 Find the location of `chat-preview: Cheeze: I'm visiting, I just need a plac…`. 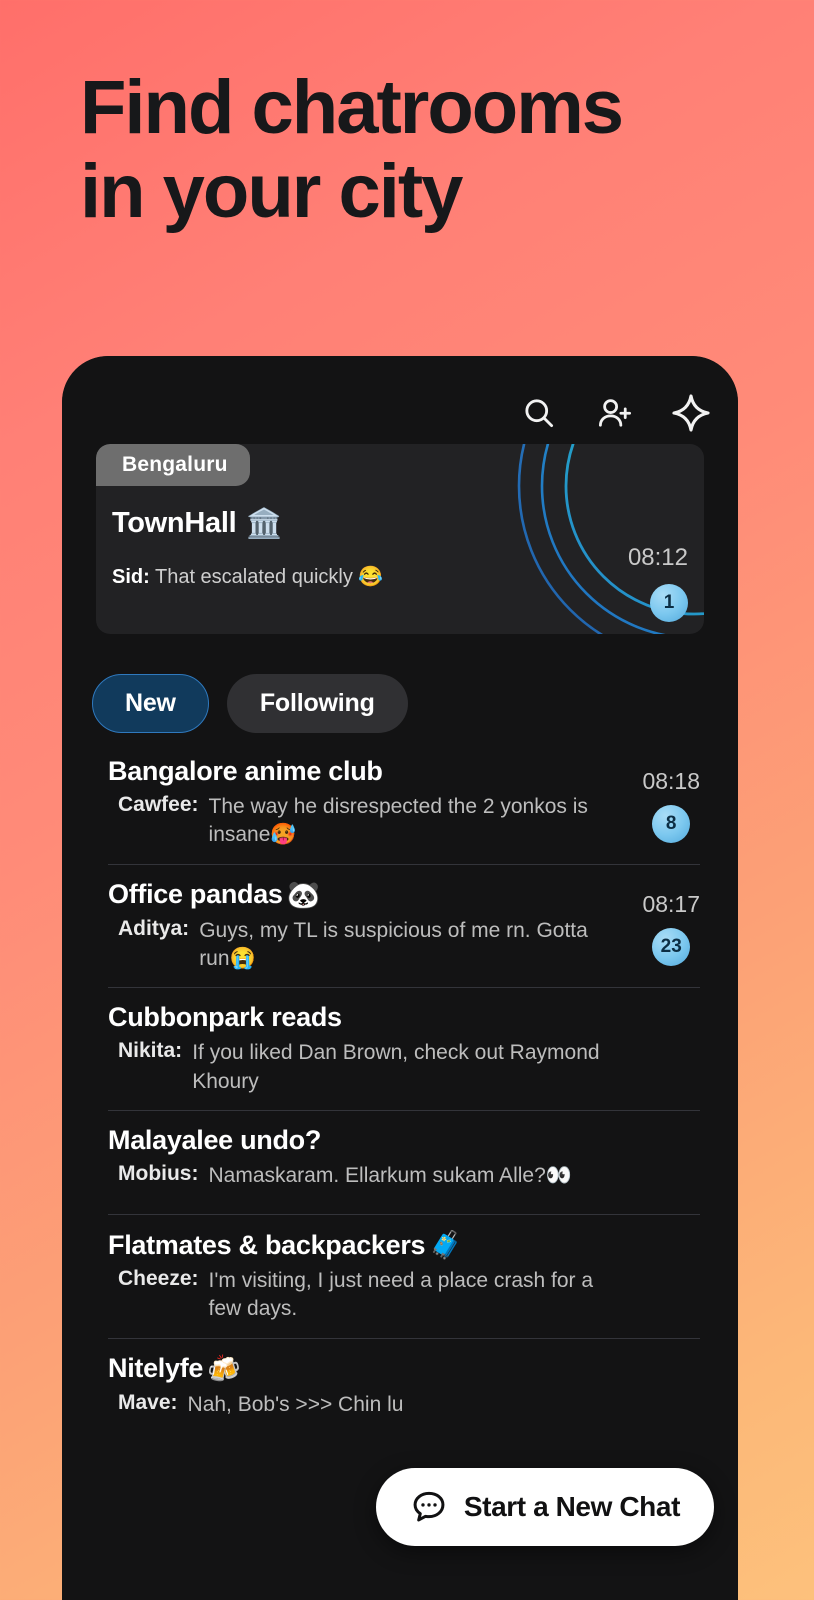

chat-preview: Cheeze: I'm visiting, I just need a plac… is located at coordinates (404, 1295).